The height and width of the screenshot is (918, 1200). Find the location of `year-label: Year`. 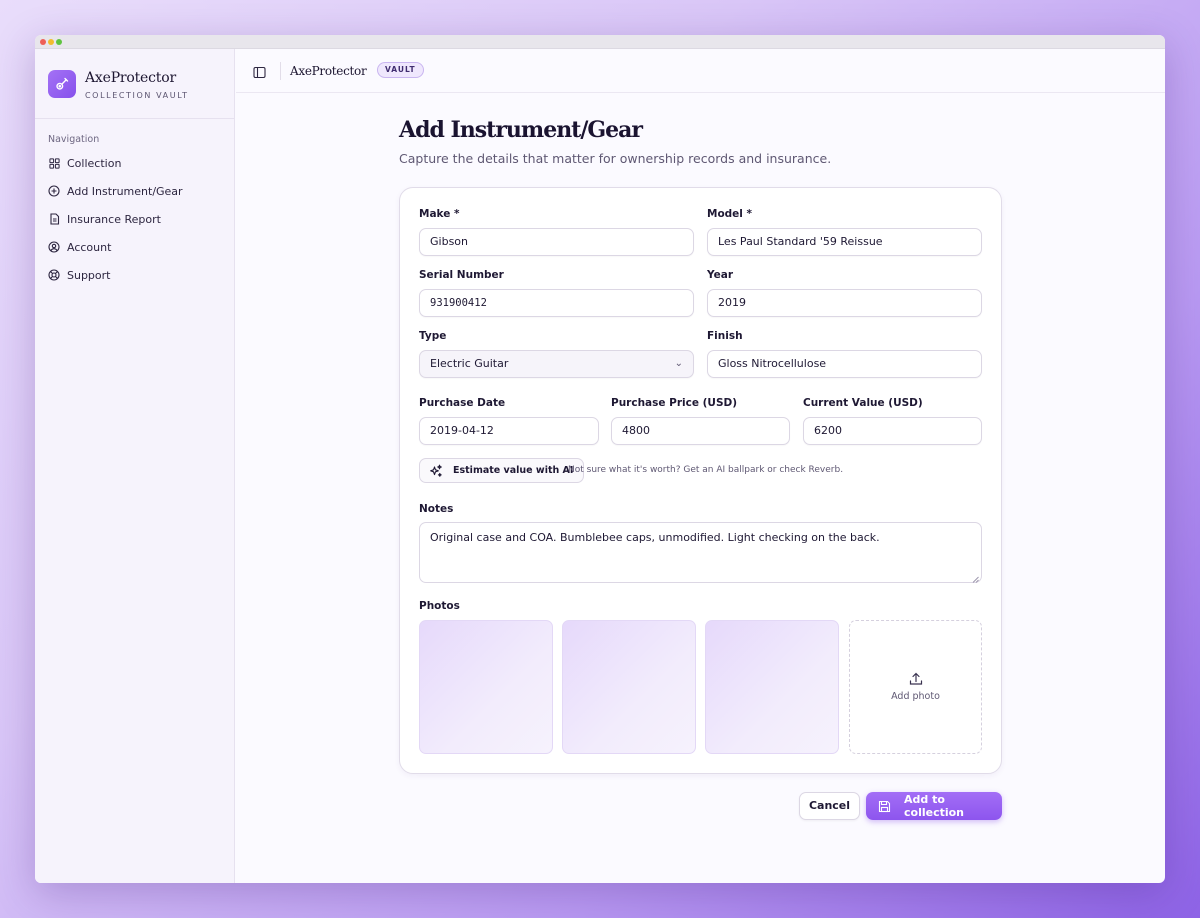

year-label: Year is located at coordinates (720, 275).